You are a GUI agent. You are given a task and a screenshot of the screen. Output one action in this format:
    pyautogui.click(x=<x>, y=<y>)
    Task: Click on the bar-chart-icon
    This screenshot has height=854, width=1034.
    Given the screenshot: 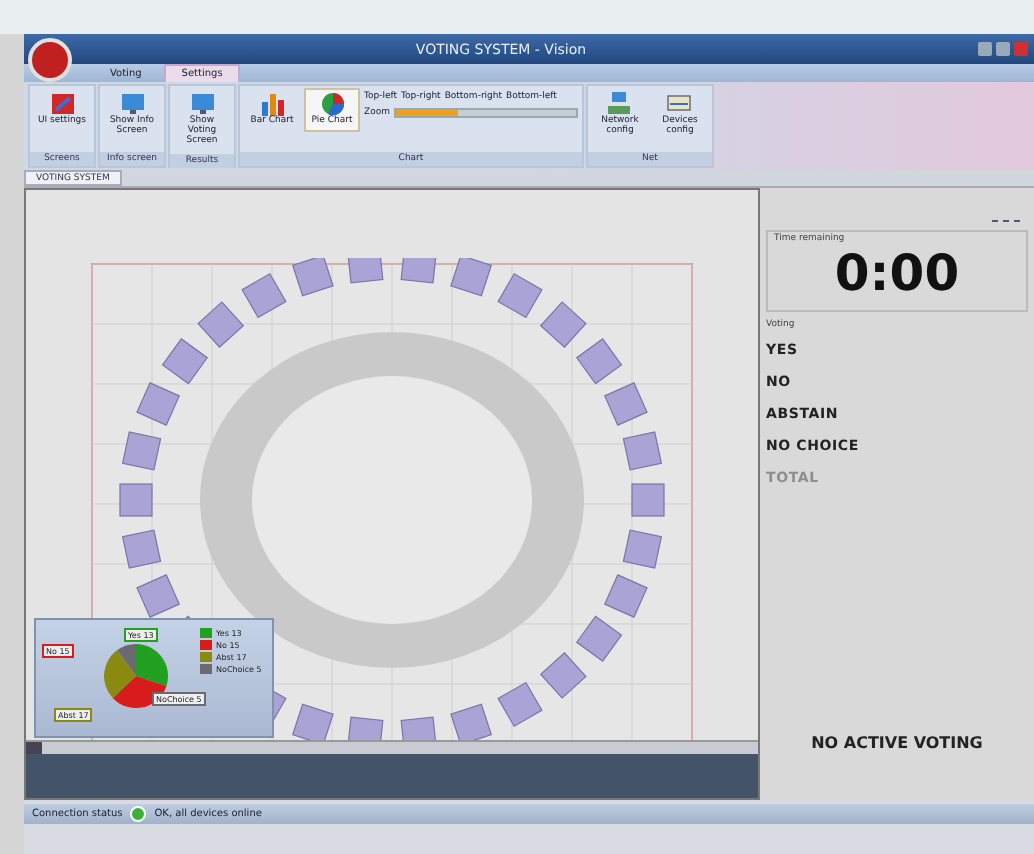 What is the action you would take?
    pyautogui.click(x=272, y=104)
    